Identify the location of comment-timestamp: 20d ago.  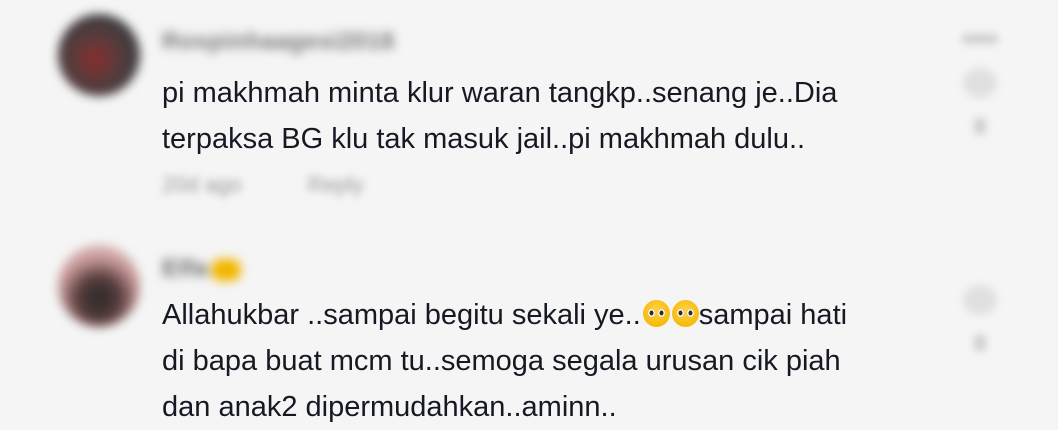
(202, 184).